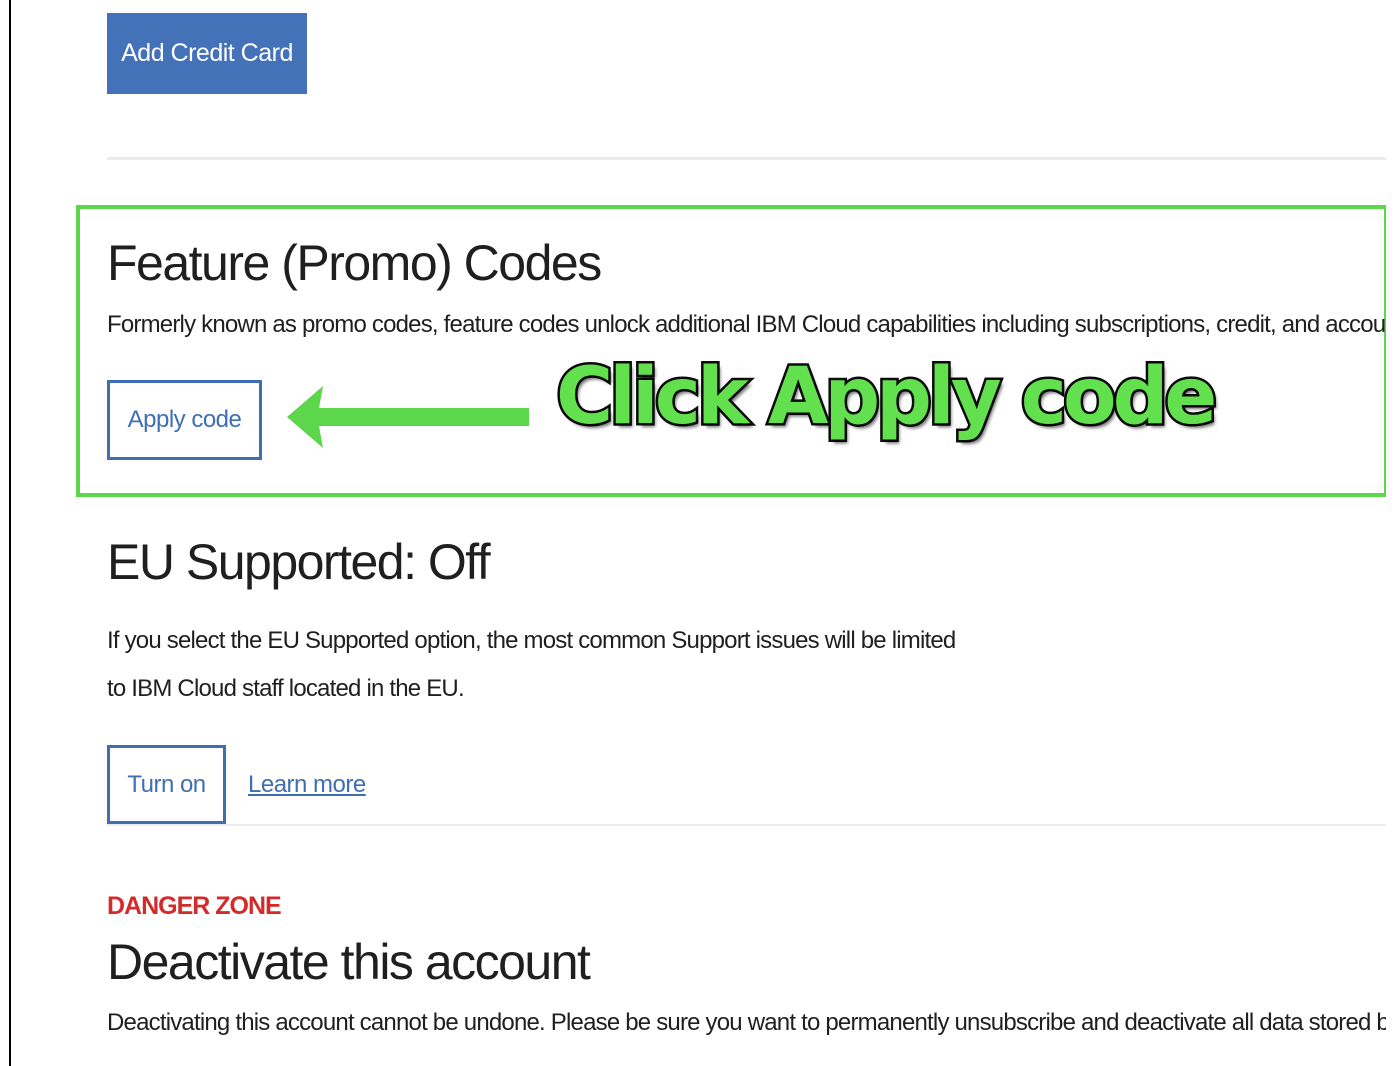 The width and height of the screenshot is (1398, 1066). Describe the element at coordinates (166, 784) in the screenshot. I see `turn-on-button: Turn on` at that location.